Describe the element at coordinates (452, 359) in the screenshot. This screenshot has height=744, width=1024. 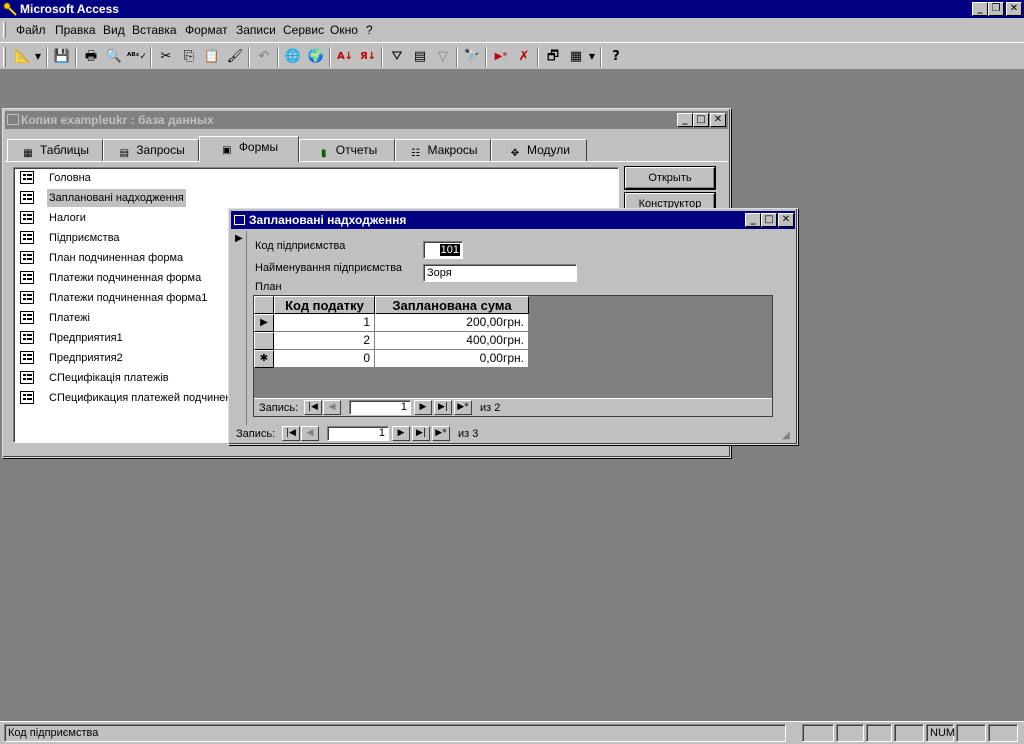
I see `table-cell: 0,00грн.` at that location.